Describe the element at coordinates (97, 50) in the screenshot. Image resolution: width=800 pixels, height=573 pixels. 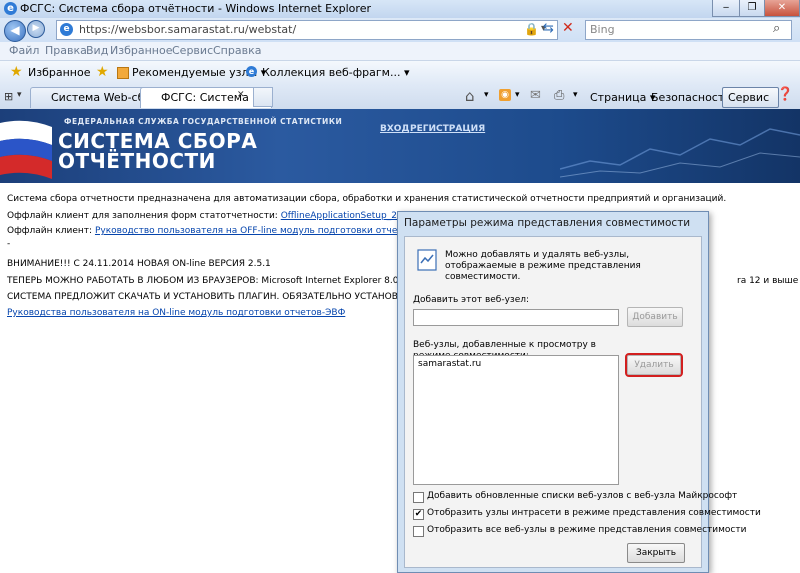
I see `menu-view: Вид` at that location.